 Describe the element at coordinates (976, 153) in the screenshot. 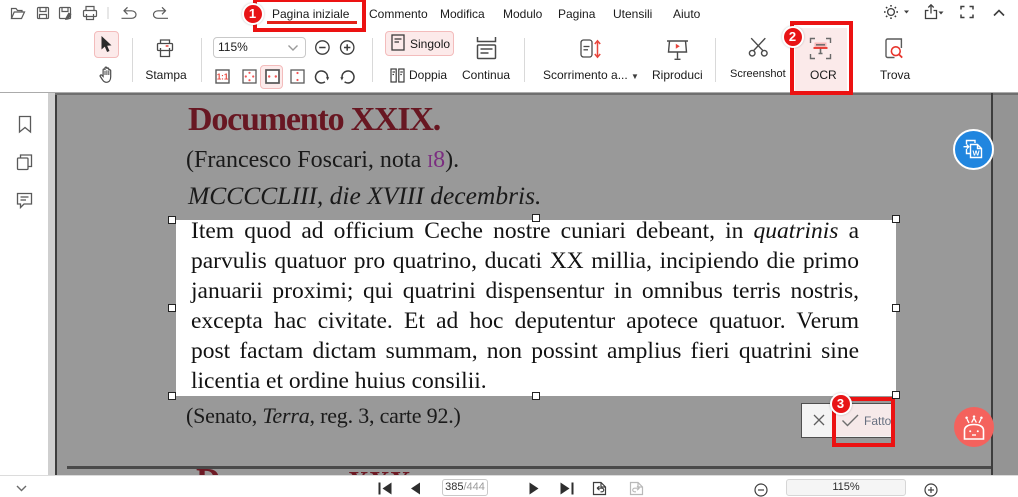

I see `svg-text: W` at that location.